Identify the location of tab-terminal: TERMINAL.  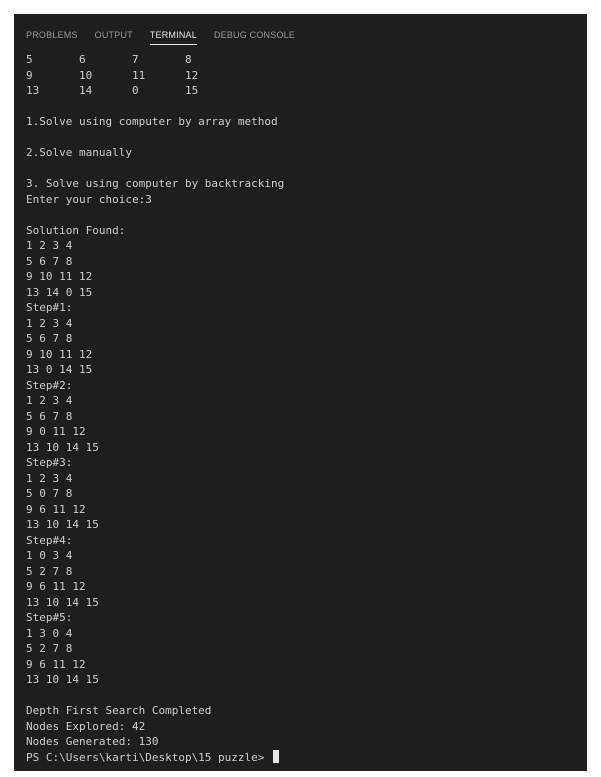
(173, 29).